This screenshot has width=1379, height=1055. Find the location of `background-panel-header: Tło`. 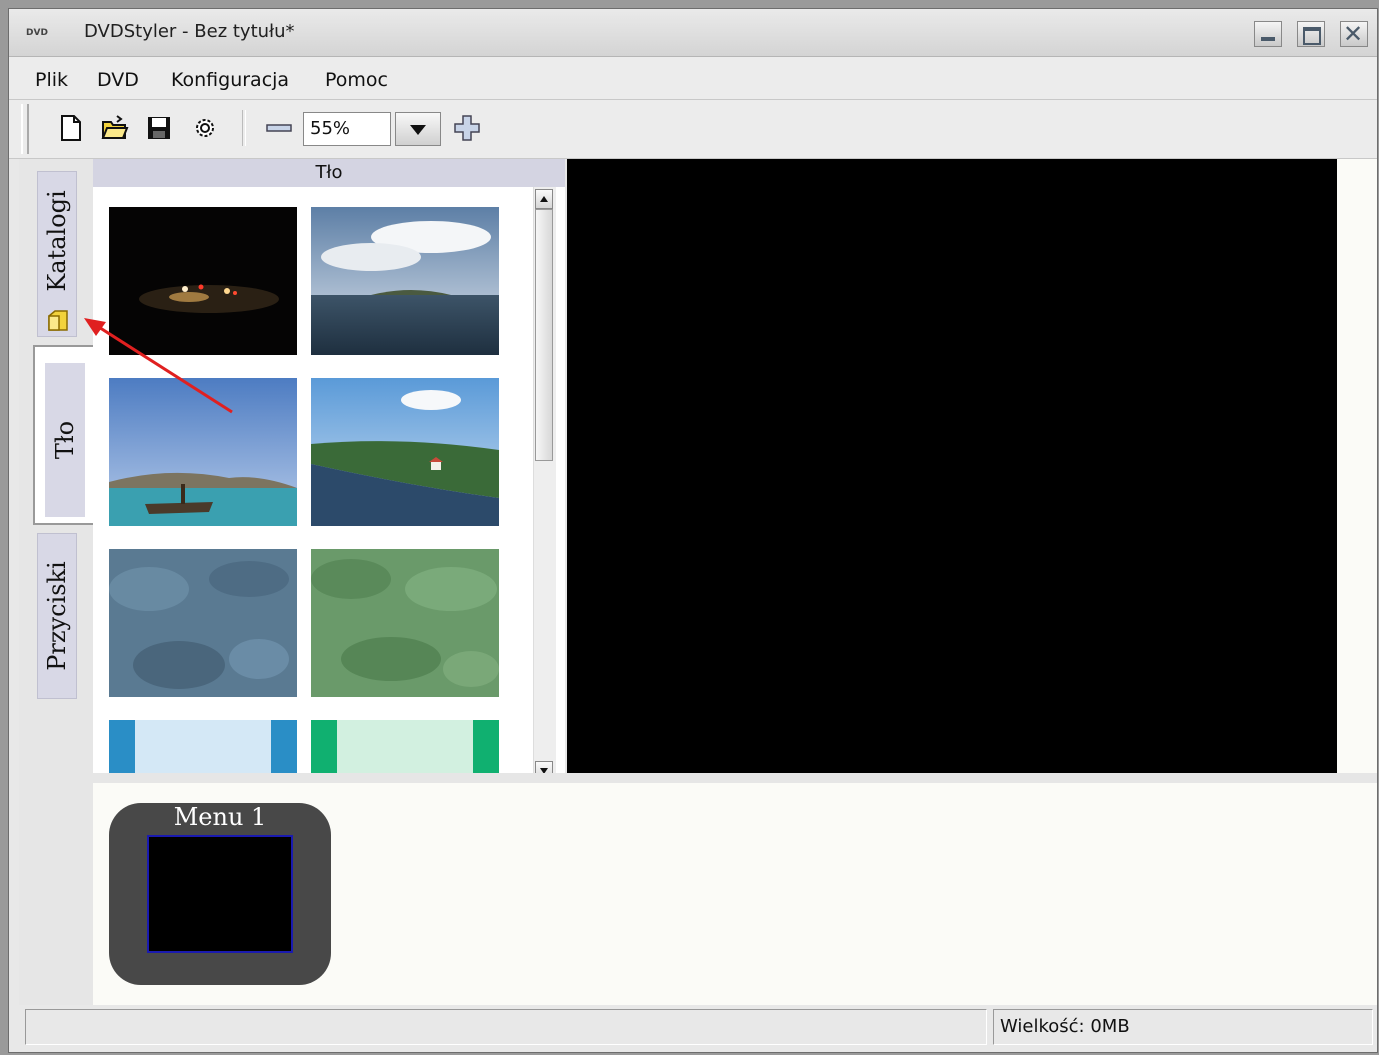

background-panel-header: Tło is located at coordinates (329, 173).